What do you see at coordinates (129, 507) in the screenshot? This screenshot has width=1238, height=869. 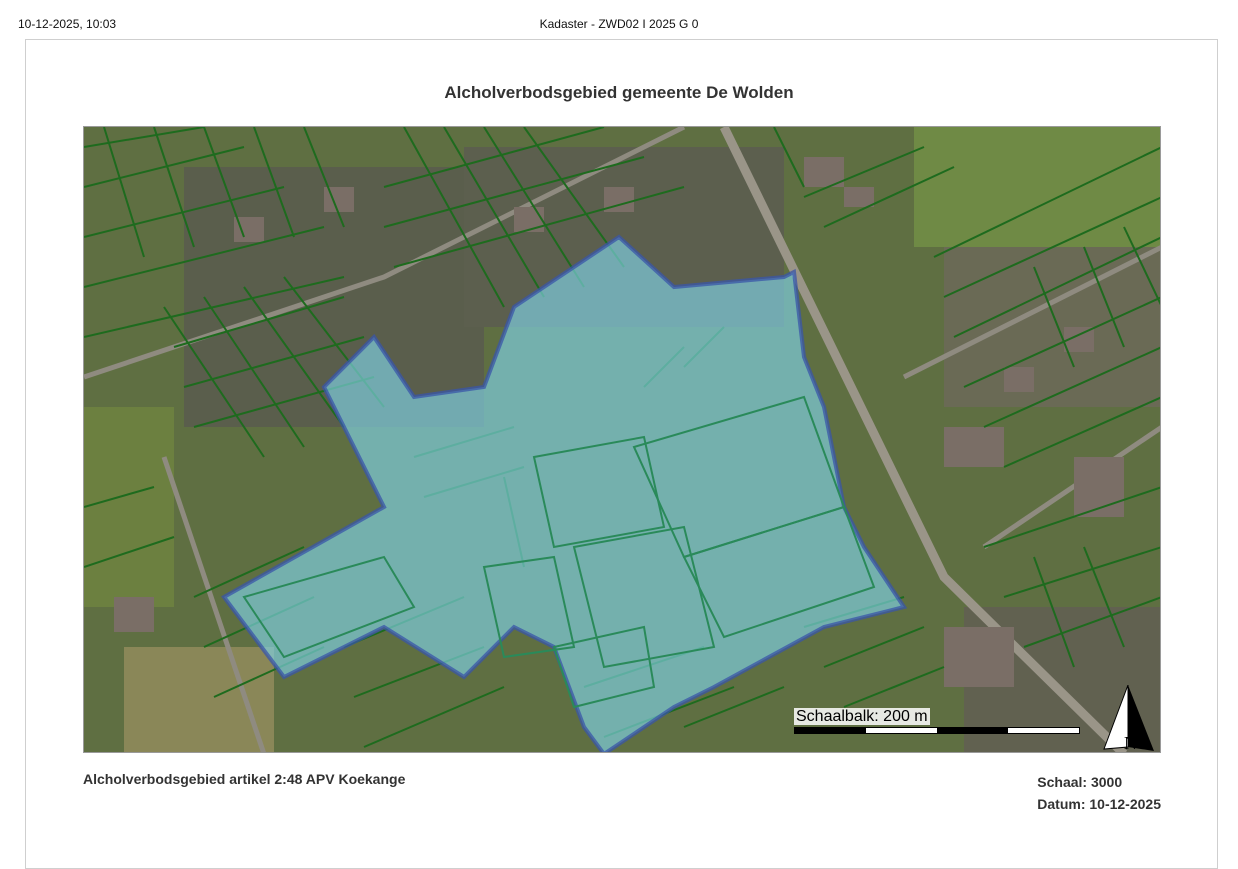 I see `field-west` at bounding box center [129, 507].